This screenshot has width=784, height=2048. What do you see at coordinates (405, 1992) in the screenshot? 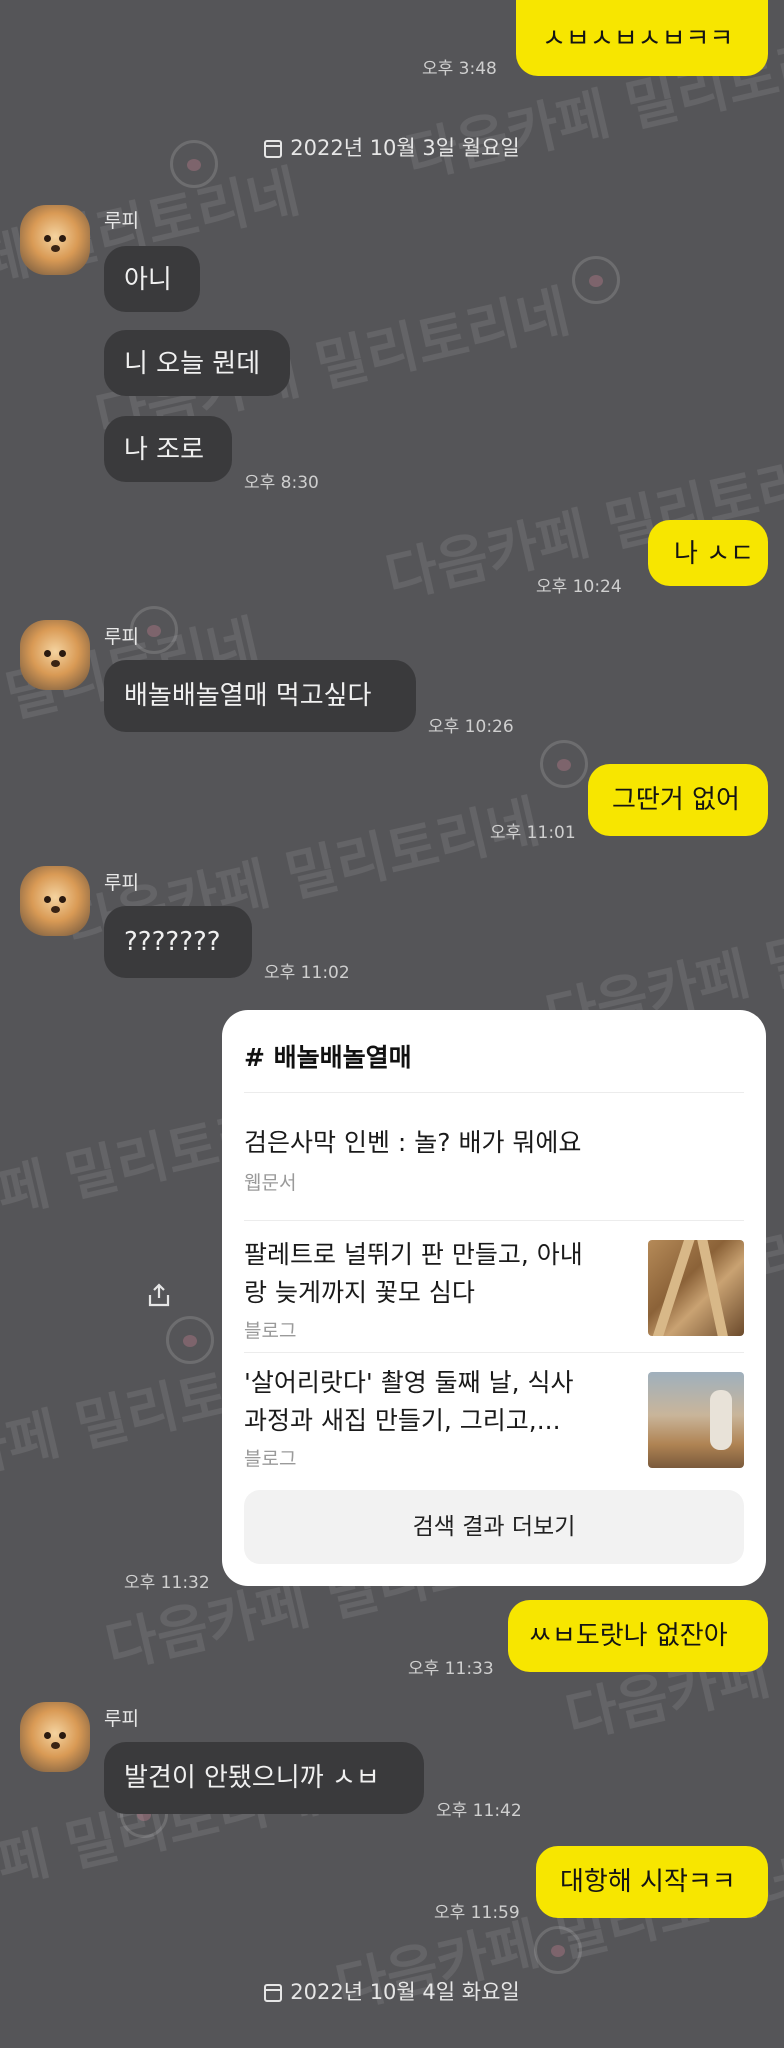
I see `date-label: 2022년 10월 4일 화요일` at bounding box center [405, 1992].